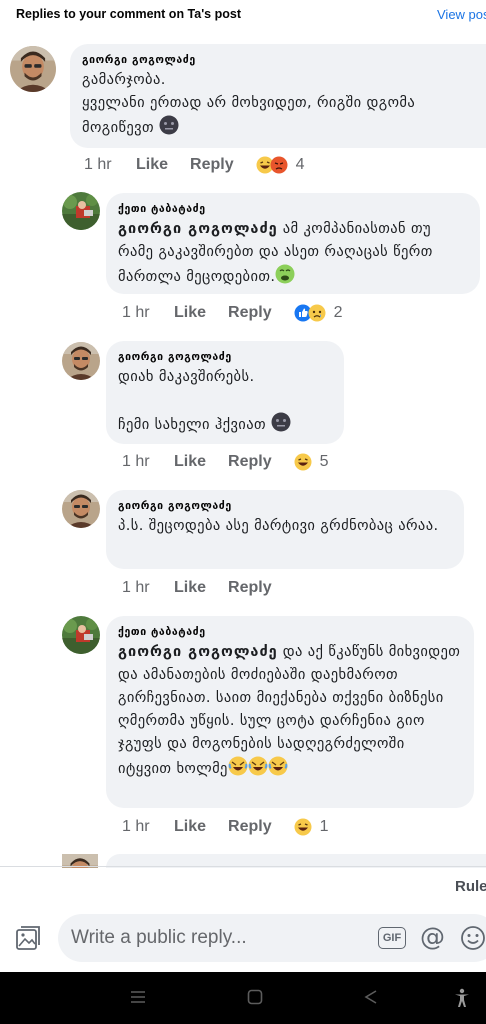 The width and height of the screenshot is (486, 1024). I want to click on reaction-count: 2, so click(338, 312).